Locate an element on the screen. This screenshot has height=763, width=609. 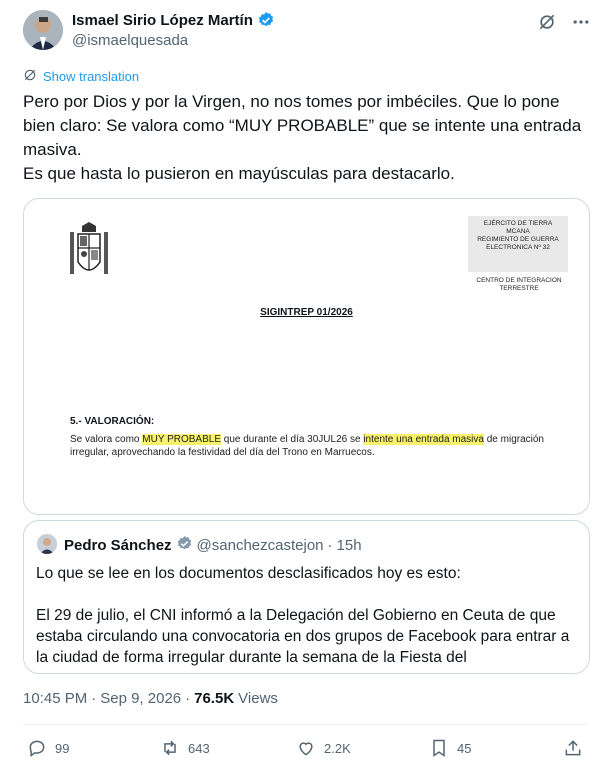
share-icon is located at coordinates (573, 748).